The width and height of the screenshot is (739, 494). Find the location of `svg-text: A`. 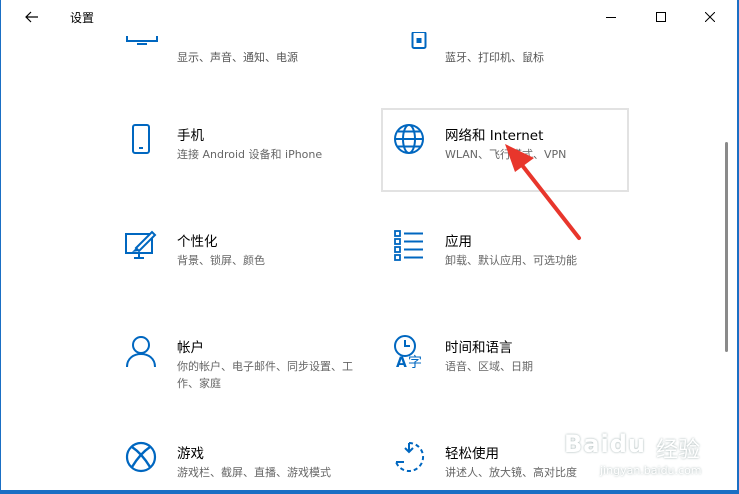

svg-text: A is located at coordinates (401, 361).